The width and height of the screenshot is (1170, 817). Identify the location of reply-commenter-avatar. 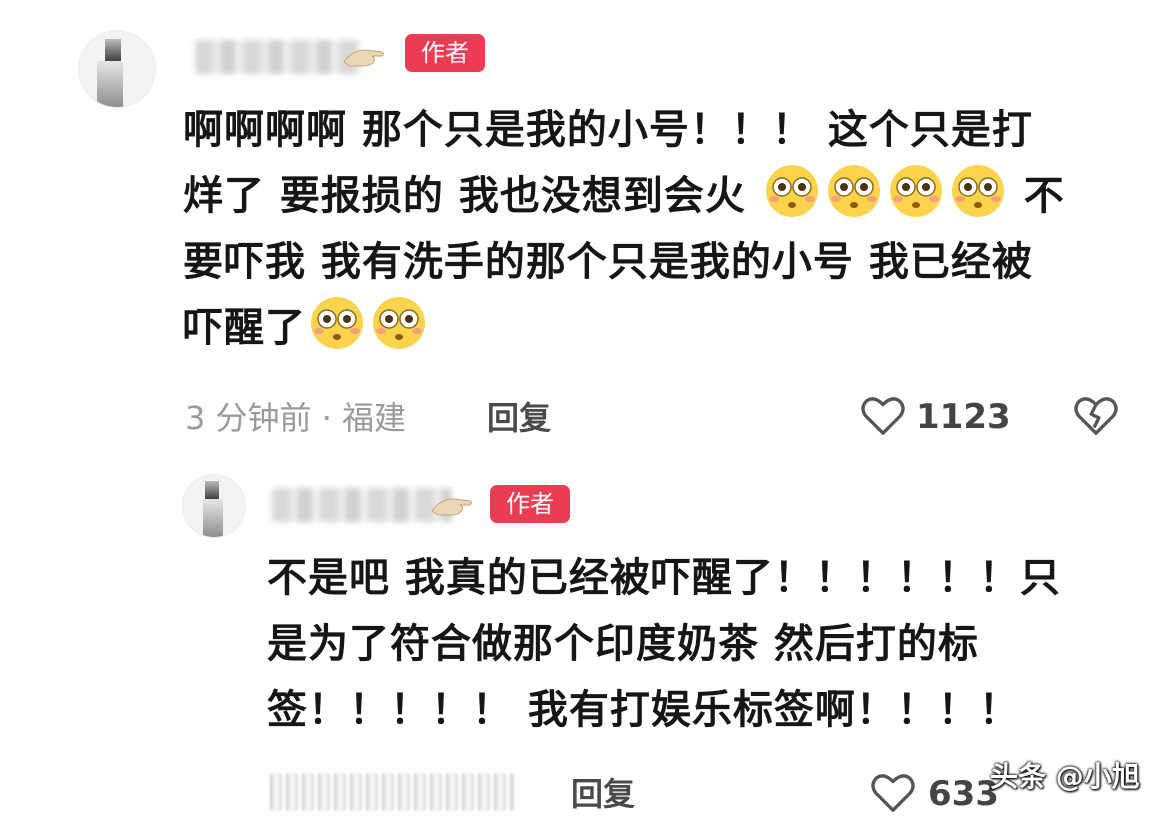
(214, 506).